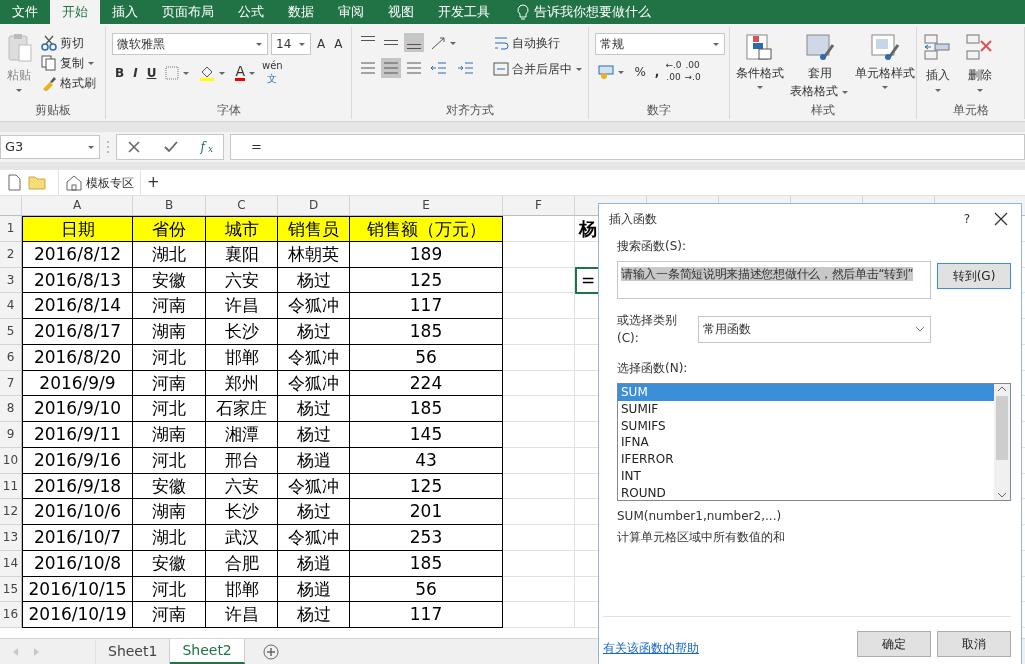  What do you see at coordinates (640, 71) in the screenshot?
I see `percent-button: %` at bounding box center [640, 71].